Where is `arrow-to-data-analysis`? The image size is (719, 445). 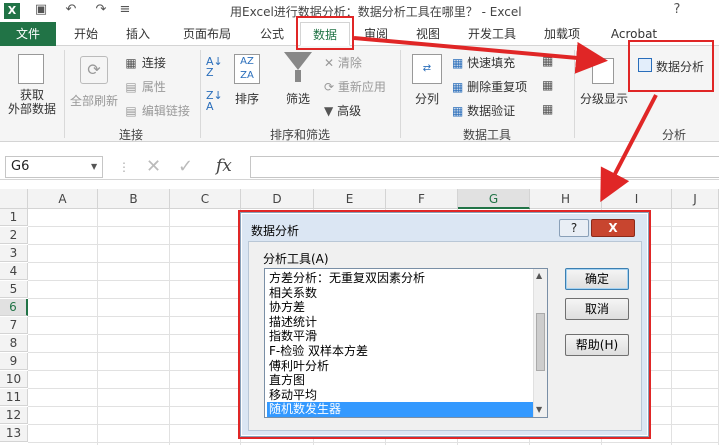 arrow-to-data-analysis is located at coordinates (480, 55).